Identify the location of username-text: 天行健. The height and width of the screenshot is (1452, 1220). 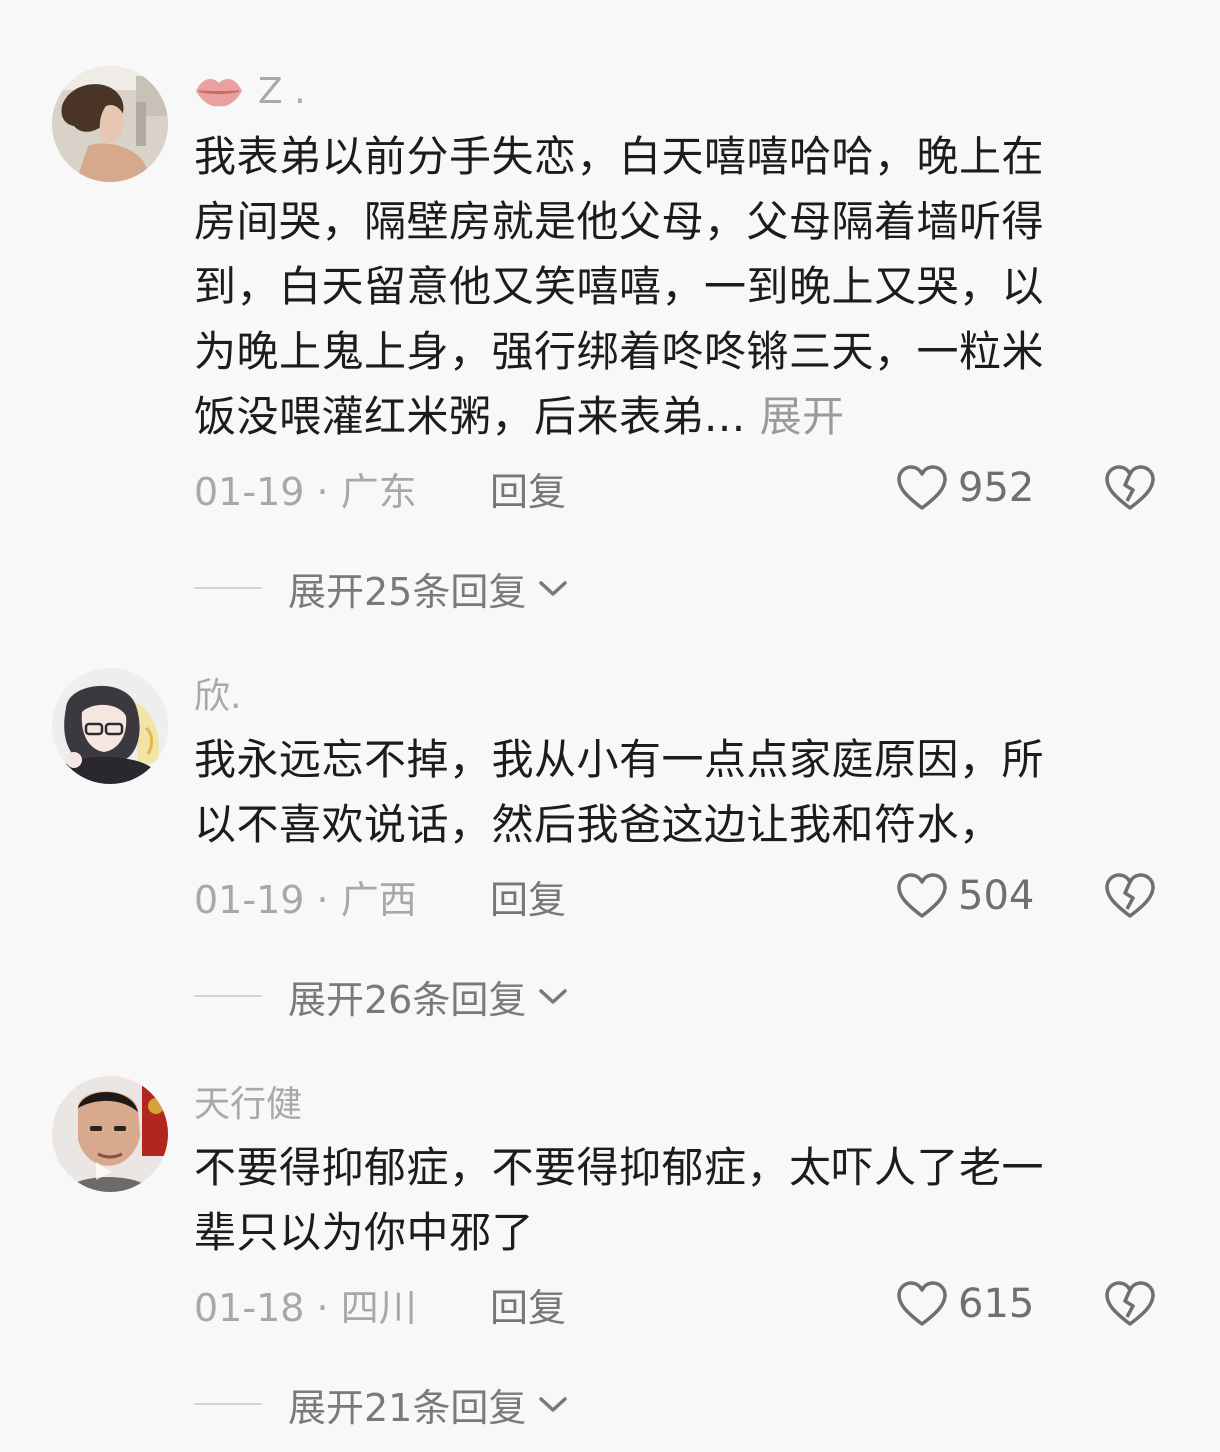
(248, 1104).